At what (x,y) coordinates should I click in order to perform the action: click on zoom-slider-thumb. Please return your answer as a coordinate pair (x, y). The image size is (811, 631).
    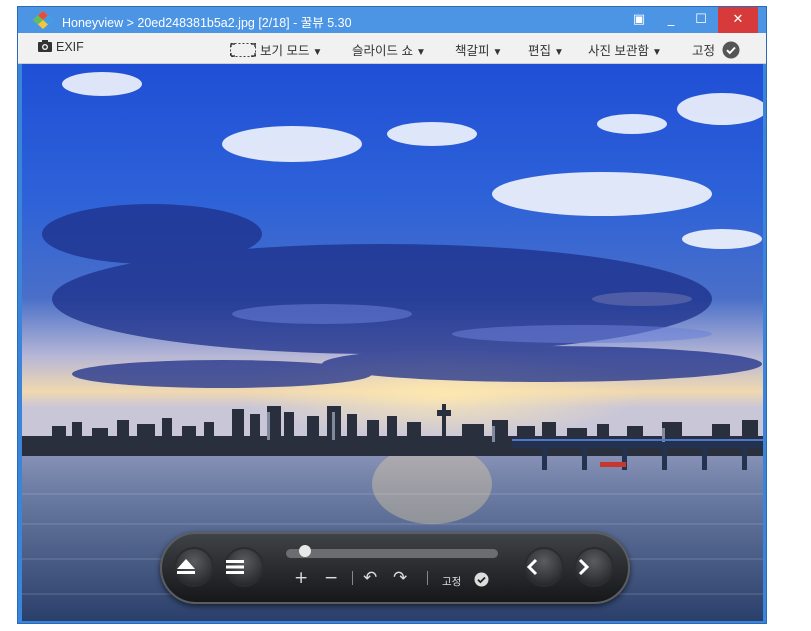
    Looking at the image, I should click on (304, 551).